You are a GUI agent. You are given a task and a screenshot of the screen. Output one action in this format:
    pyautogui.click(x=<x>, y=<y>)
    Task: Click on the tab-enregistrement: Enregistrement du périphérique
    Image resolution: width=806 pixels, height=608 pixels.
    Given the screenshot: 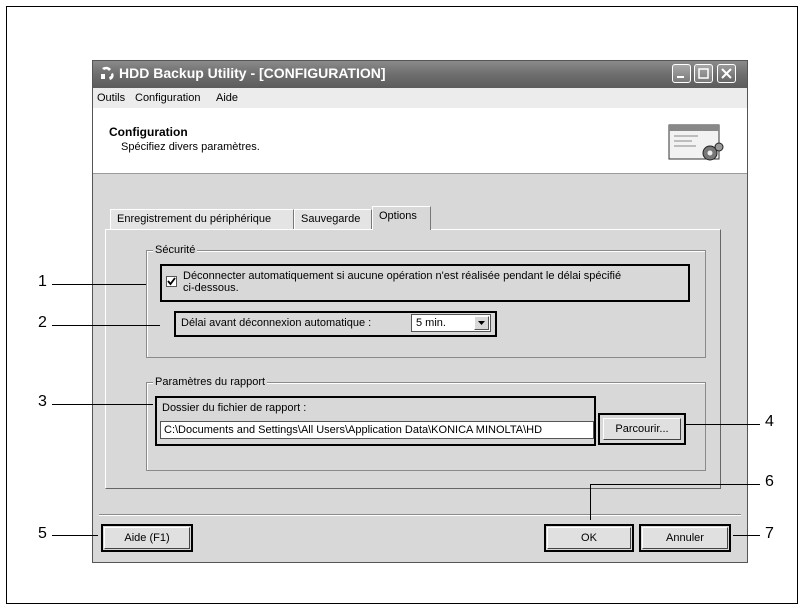 What is the action you would take?
    pyautogui.click(x=202, y=219)
    